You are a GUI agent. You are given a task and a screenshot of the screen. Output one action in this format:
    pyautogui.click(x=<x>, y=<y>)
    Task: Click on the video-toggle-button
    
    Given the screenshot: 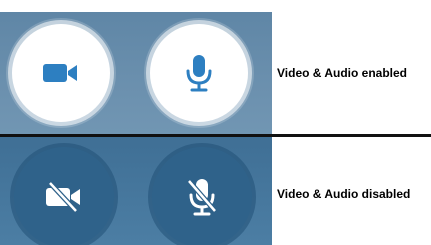 What is the action you would take?
    pyautogui.click(x=61, y=73)
    